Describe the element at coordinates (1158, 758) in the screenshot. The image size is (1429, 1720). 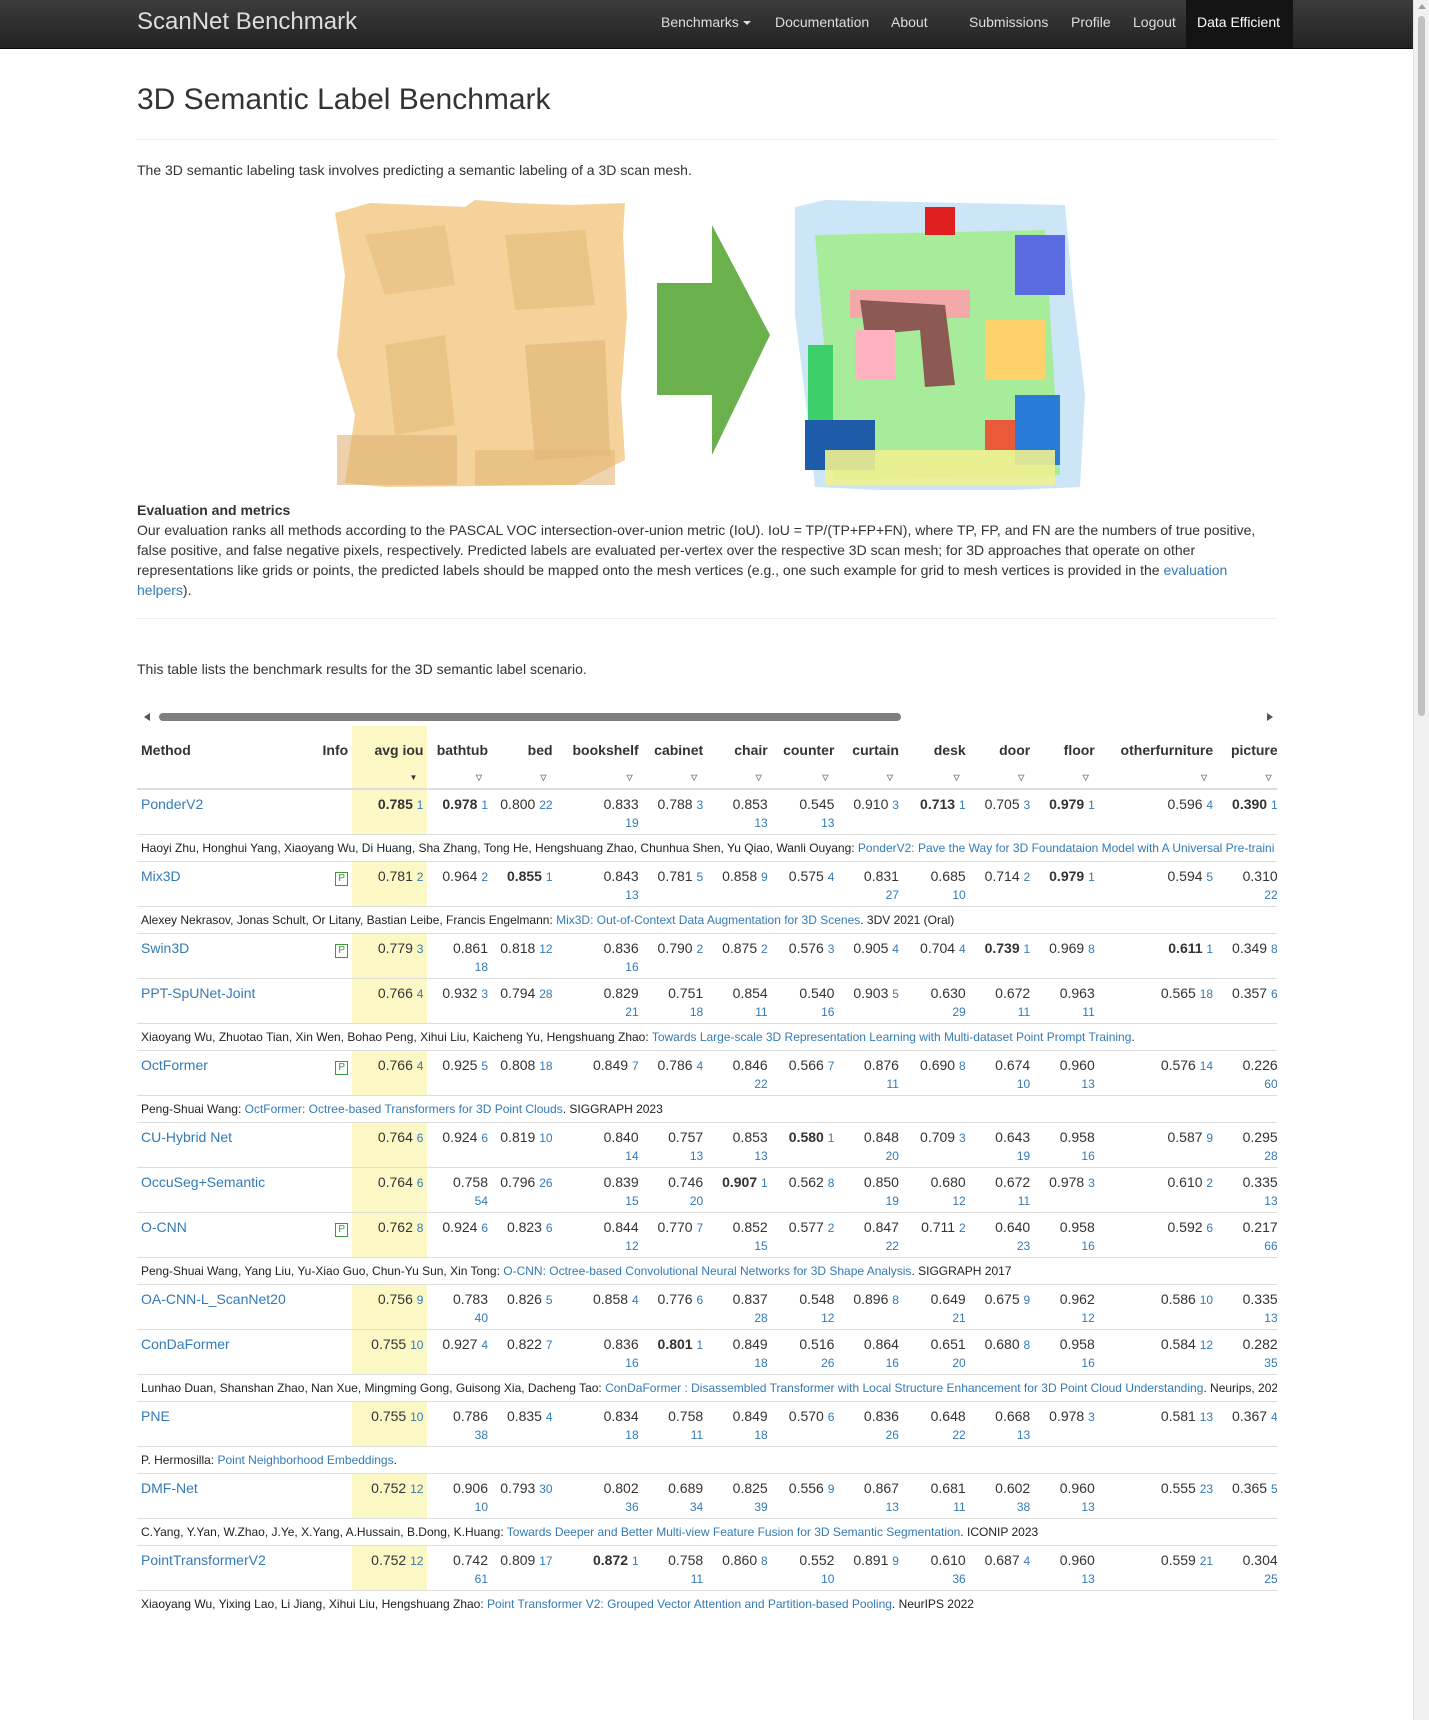
I see `column-header-otherfurniture: otherfurniture ▽` at that location.